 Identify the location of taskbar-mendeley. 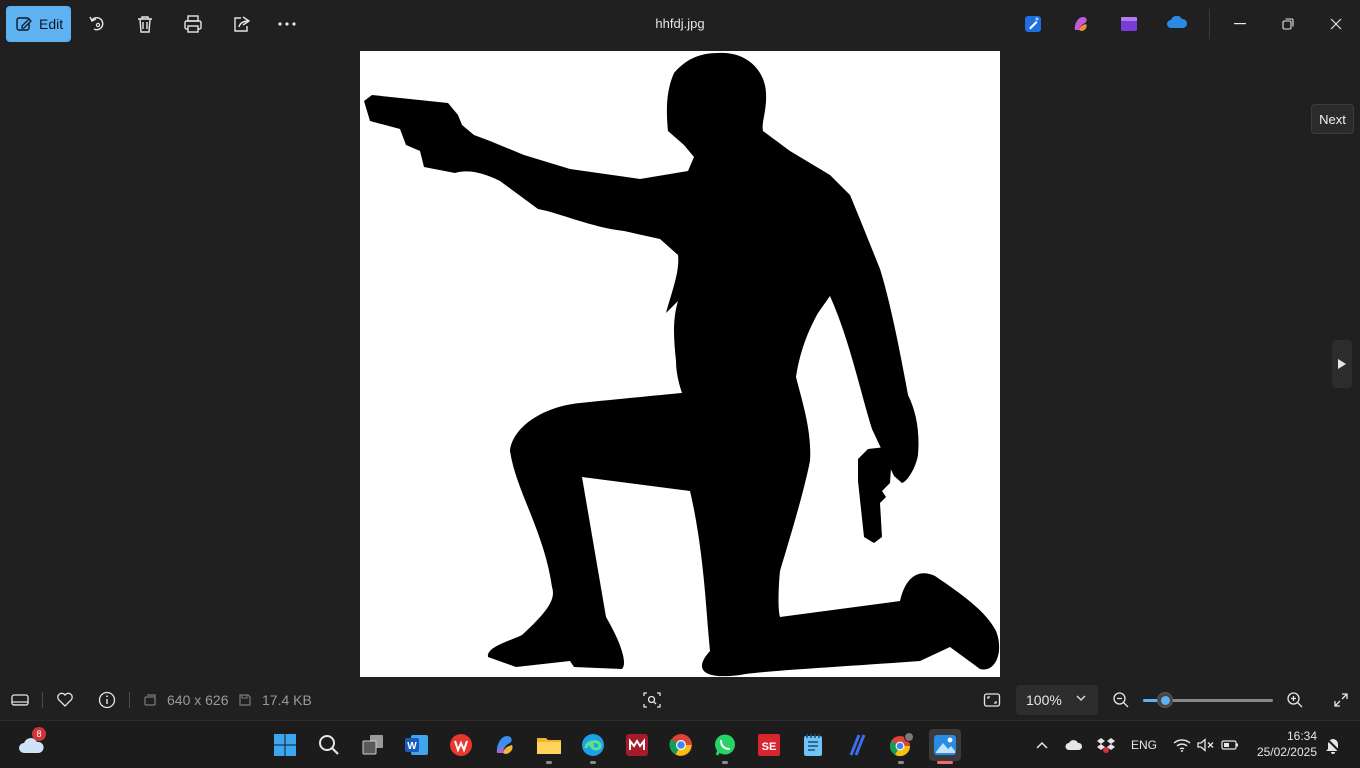
(637, 745).